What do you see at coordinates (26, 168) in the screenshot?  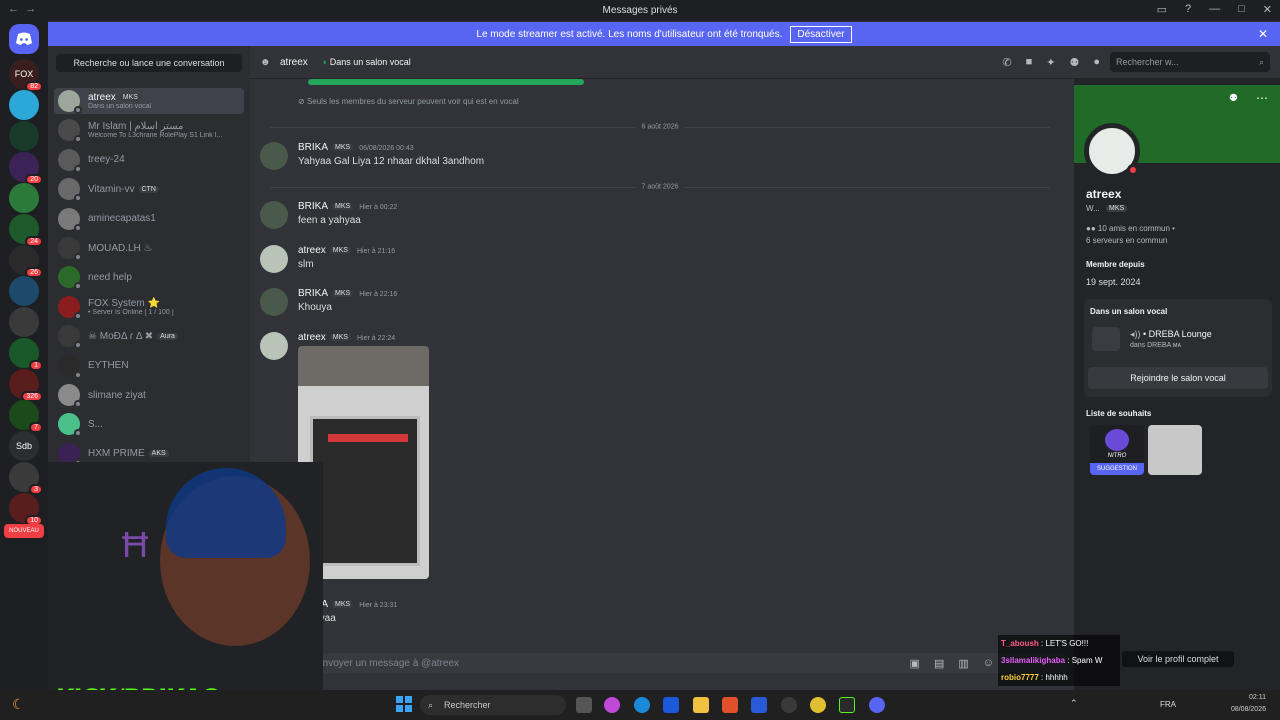 I see `server-icon: 20` at bounding box center [26, 168].